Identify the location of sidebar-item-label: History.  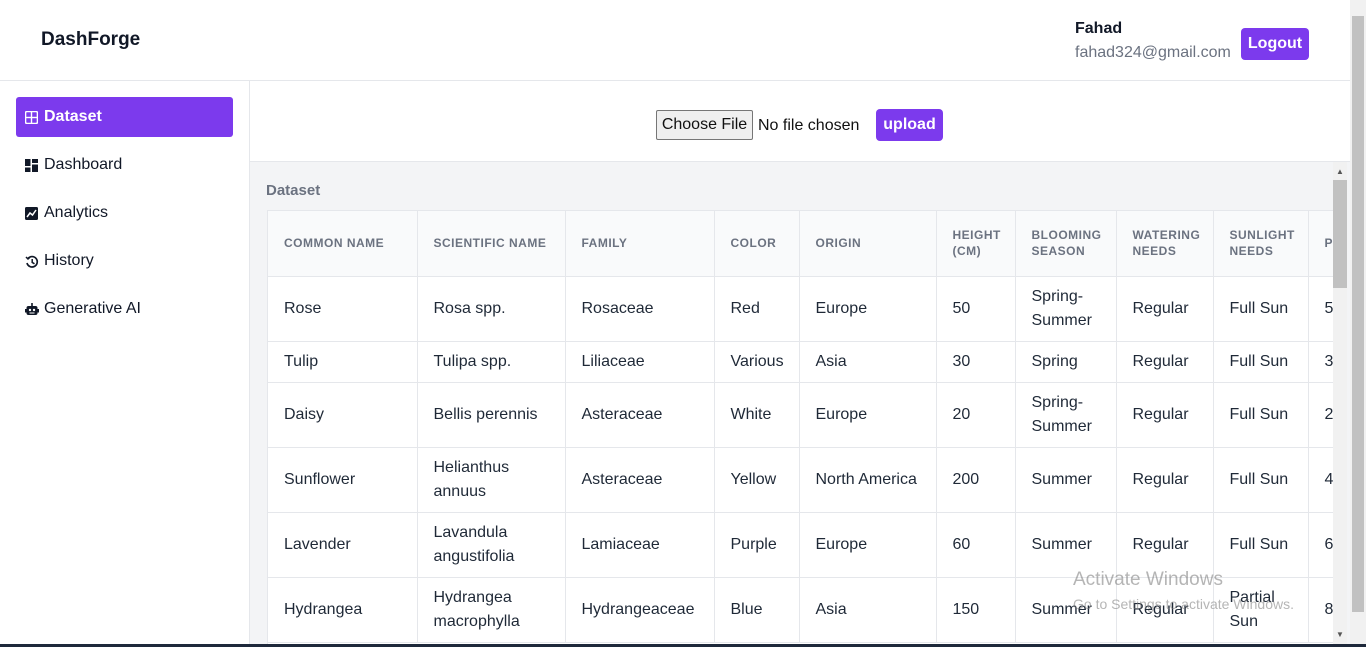
(69, 260).